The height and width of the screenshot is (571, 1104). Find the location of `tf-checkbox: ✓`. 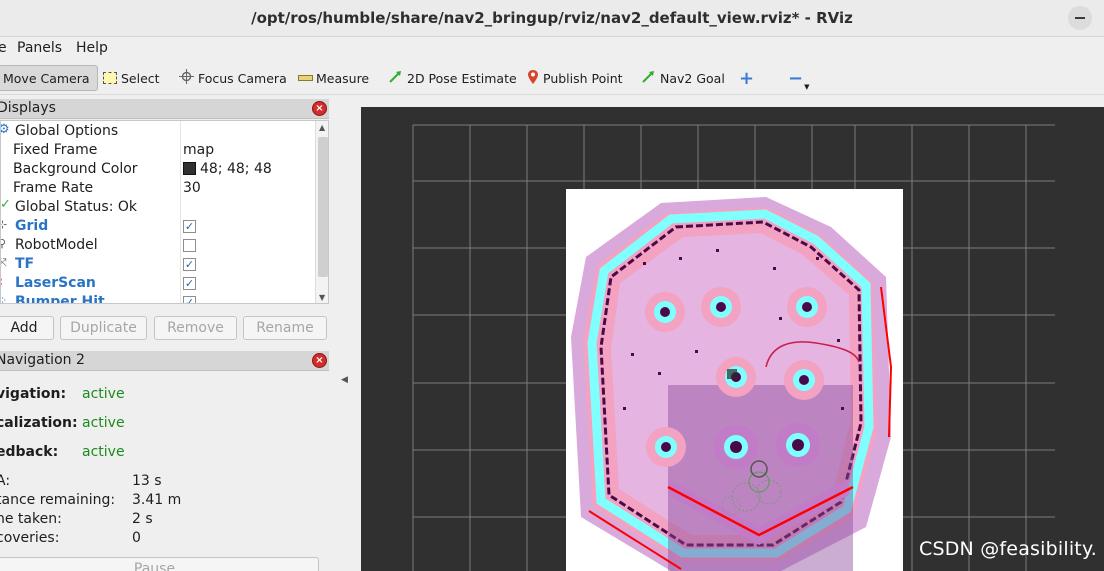

tf-checkbox: ✓ is located at coordinates (189, 264).